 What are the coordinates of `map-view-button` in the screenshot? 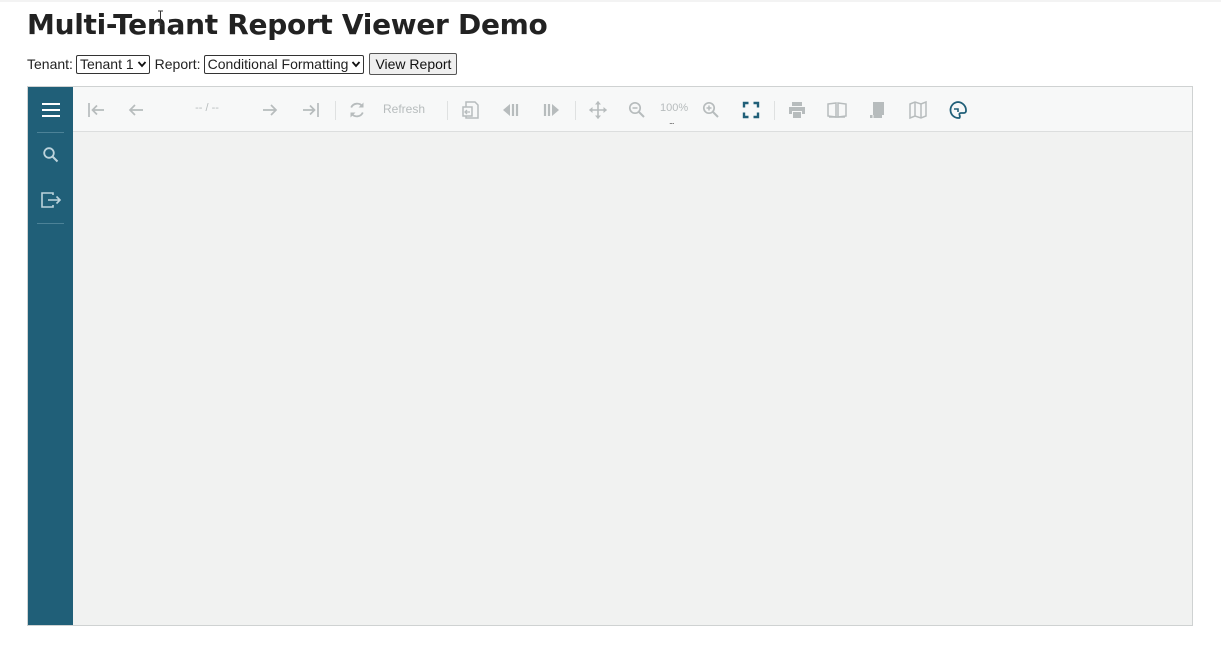 It's located at (918, 110).